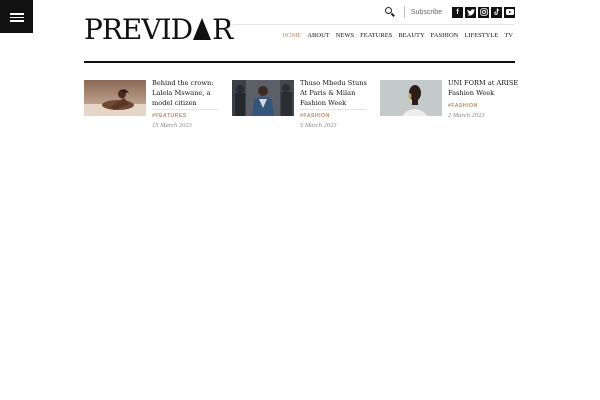 The width and height of the screenshot is (600, 400). I want to click on nav-item-tv: TV, so click(508, 36).